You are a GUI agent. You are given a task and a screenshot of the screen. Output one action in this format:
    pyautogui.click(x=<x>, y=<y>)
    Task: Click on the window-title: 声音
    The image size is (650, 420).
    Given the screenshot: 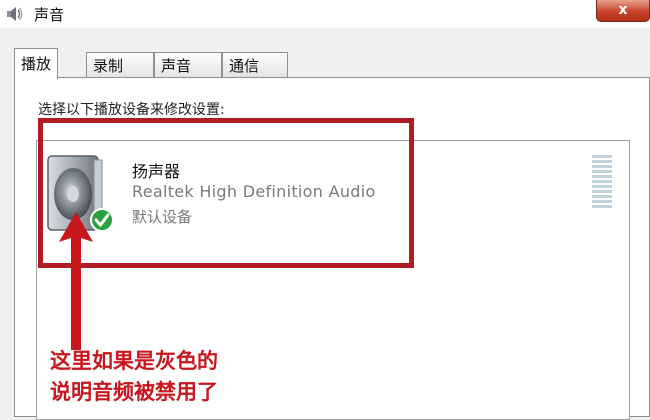 What is the action you would take?
    pyautogui.click(x=49, y=15)
    